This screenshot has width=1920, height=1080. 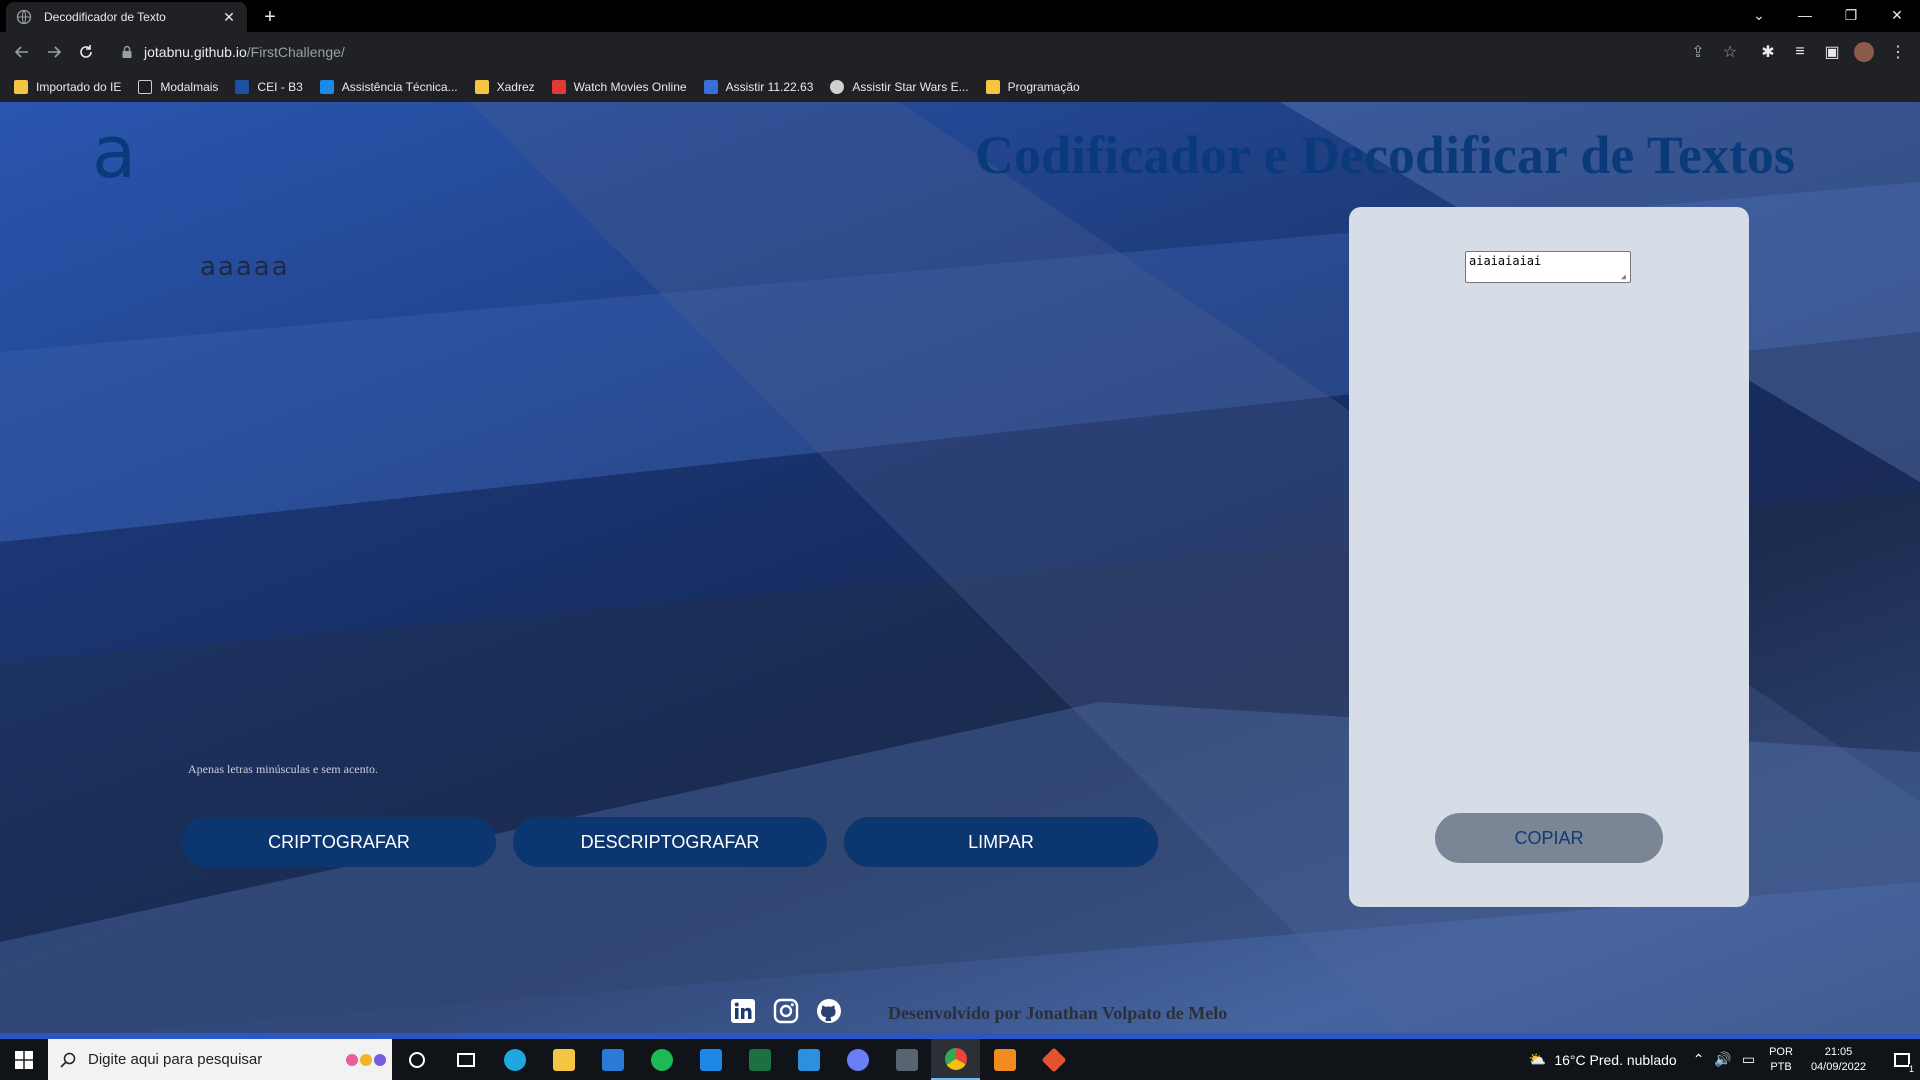 I want to click on explorer-icon, so click(x=563, y=1059).